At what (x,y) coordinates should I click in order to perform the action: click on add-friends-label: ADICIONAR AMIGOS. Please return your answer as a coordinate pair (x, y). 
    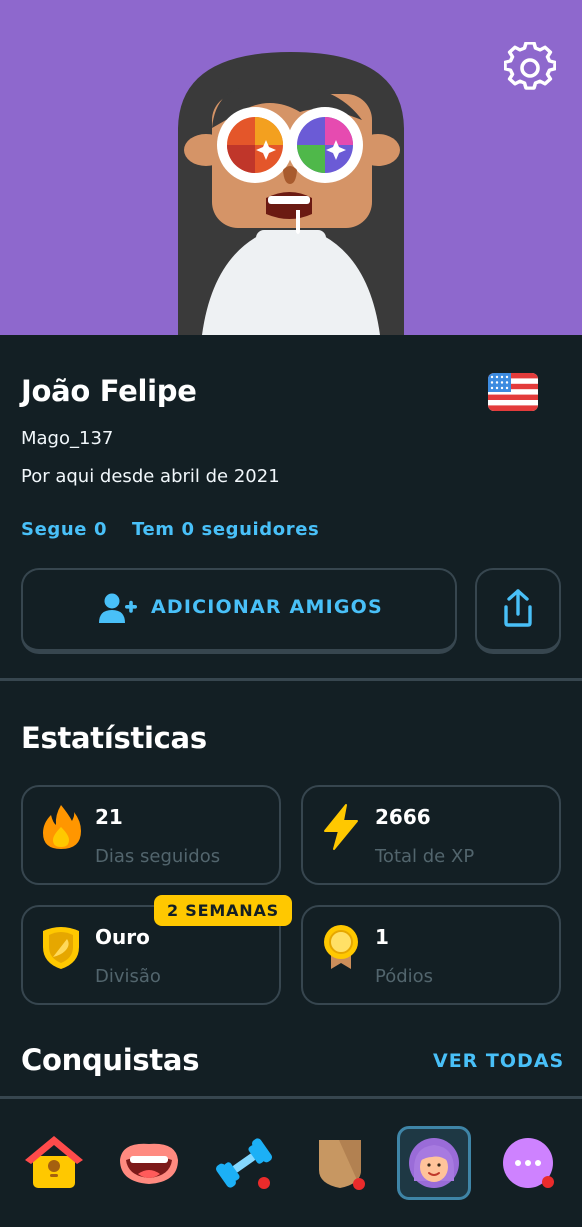
    Looking at the image, I should click on (267, 607).